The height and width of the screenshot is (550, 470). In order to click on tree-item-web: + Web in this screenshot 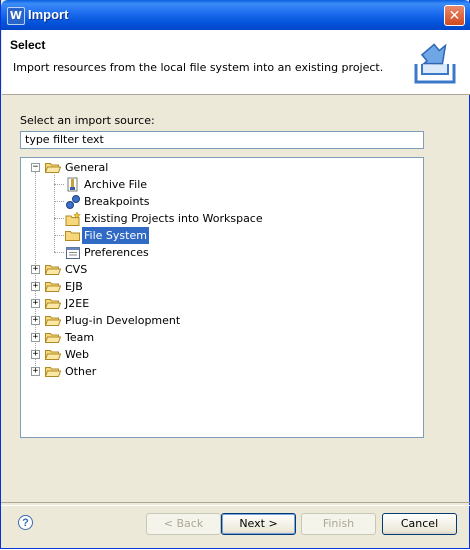, I will do `click(221, 354)`.